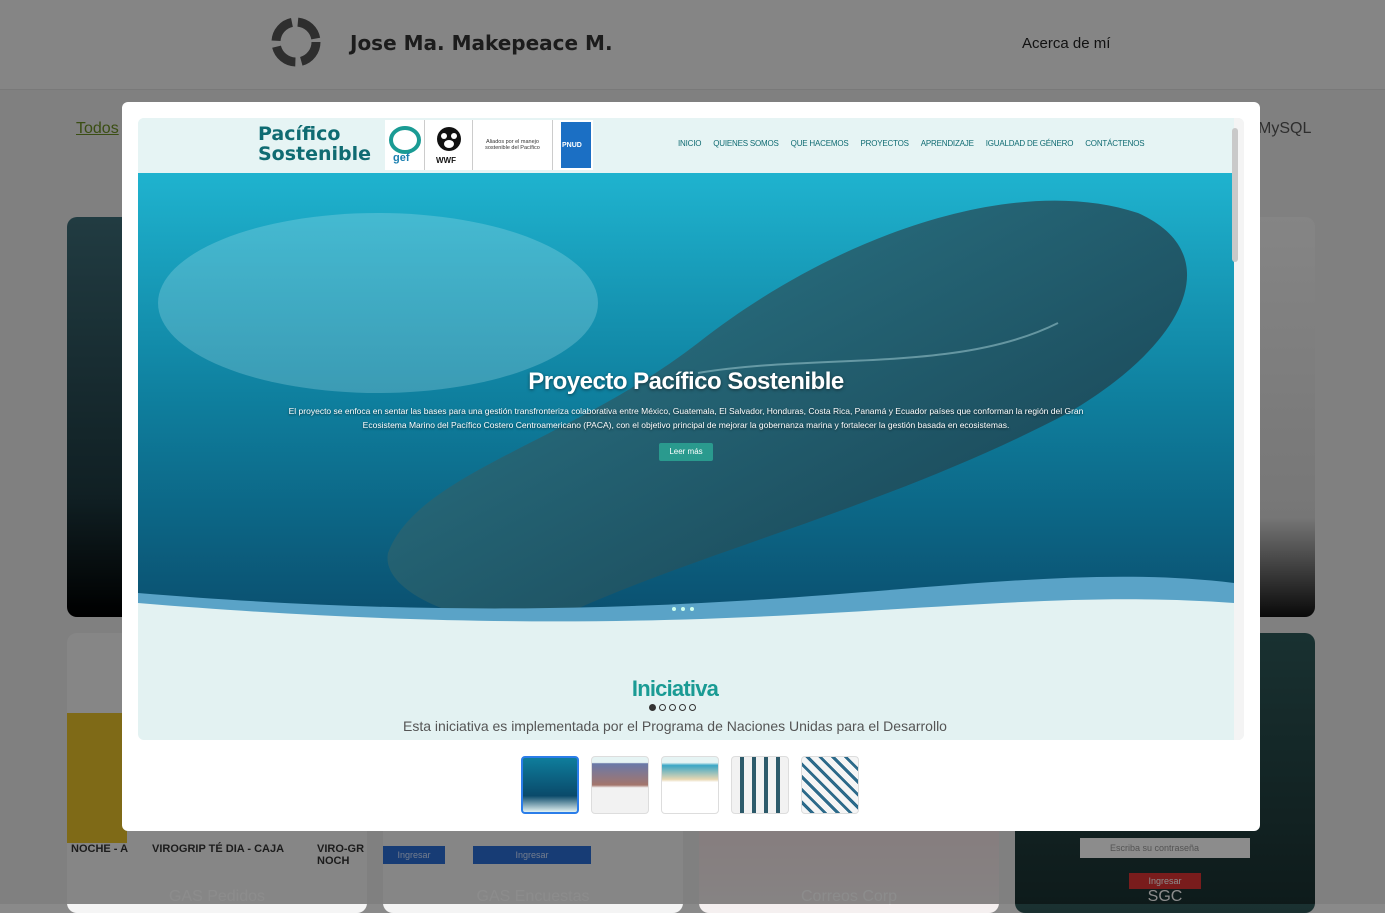 This screenshot has height=913, width=1385. What do you see at coordinates (1030, 143) in the screenshot?
I see `nav-igualdad: IGUALDAD DE GÉNERO` at bounding box center [1030, 143].